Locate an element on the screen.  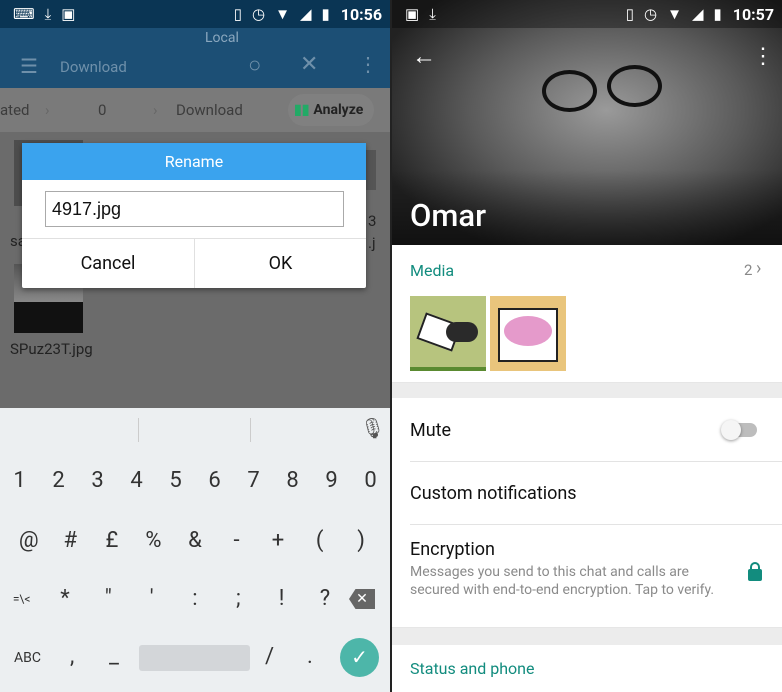
key: # is located at coordinates (70, 540).